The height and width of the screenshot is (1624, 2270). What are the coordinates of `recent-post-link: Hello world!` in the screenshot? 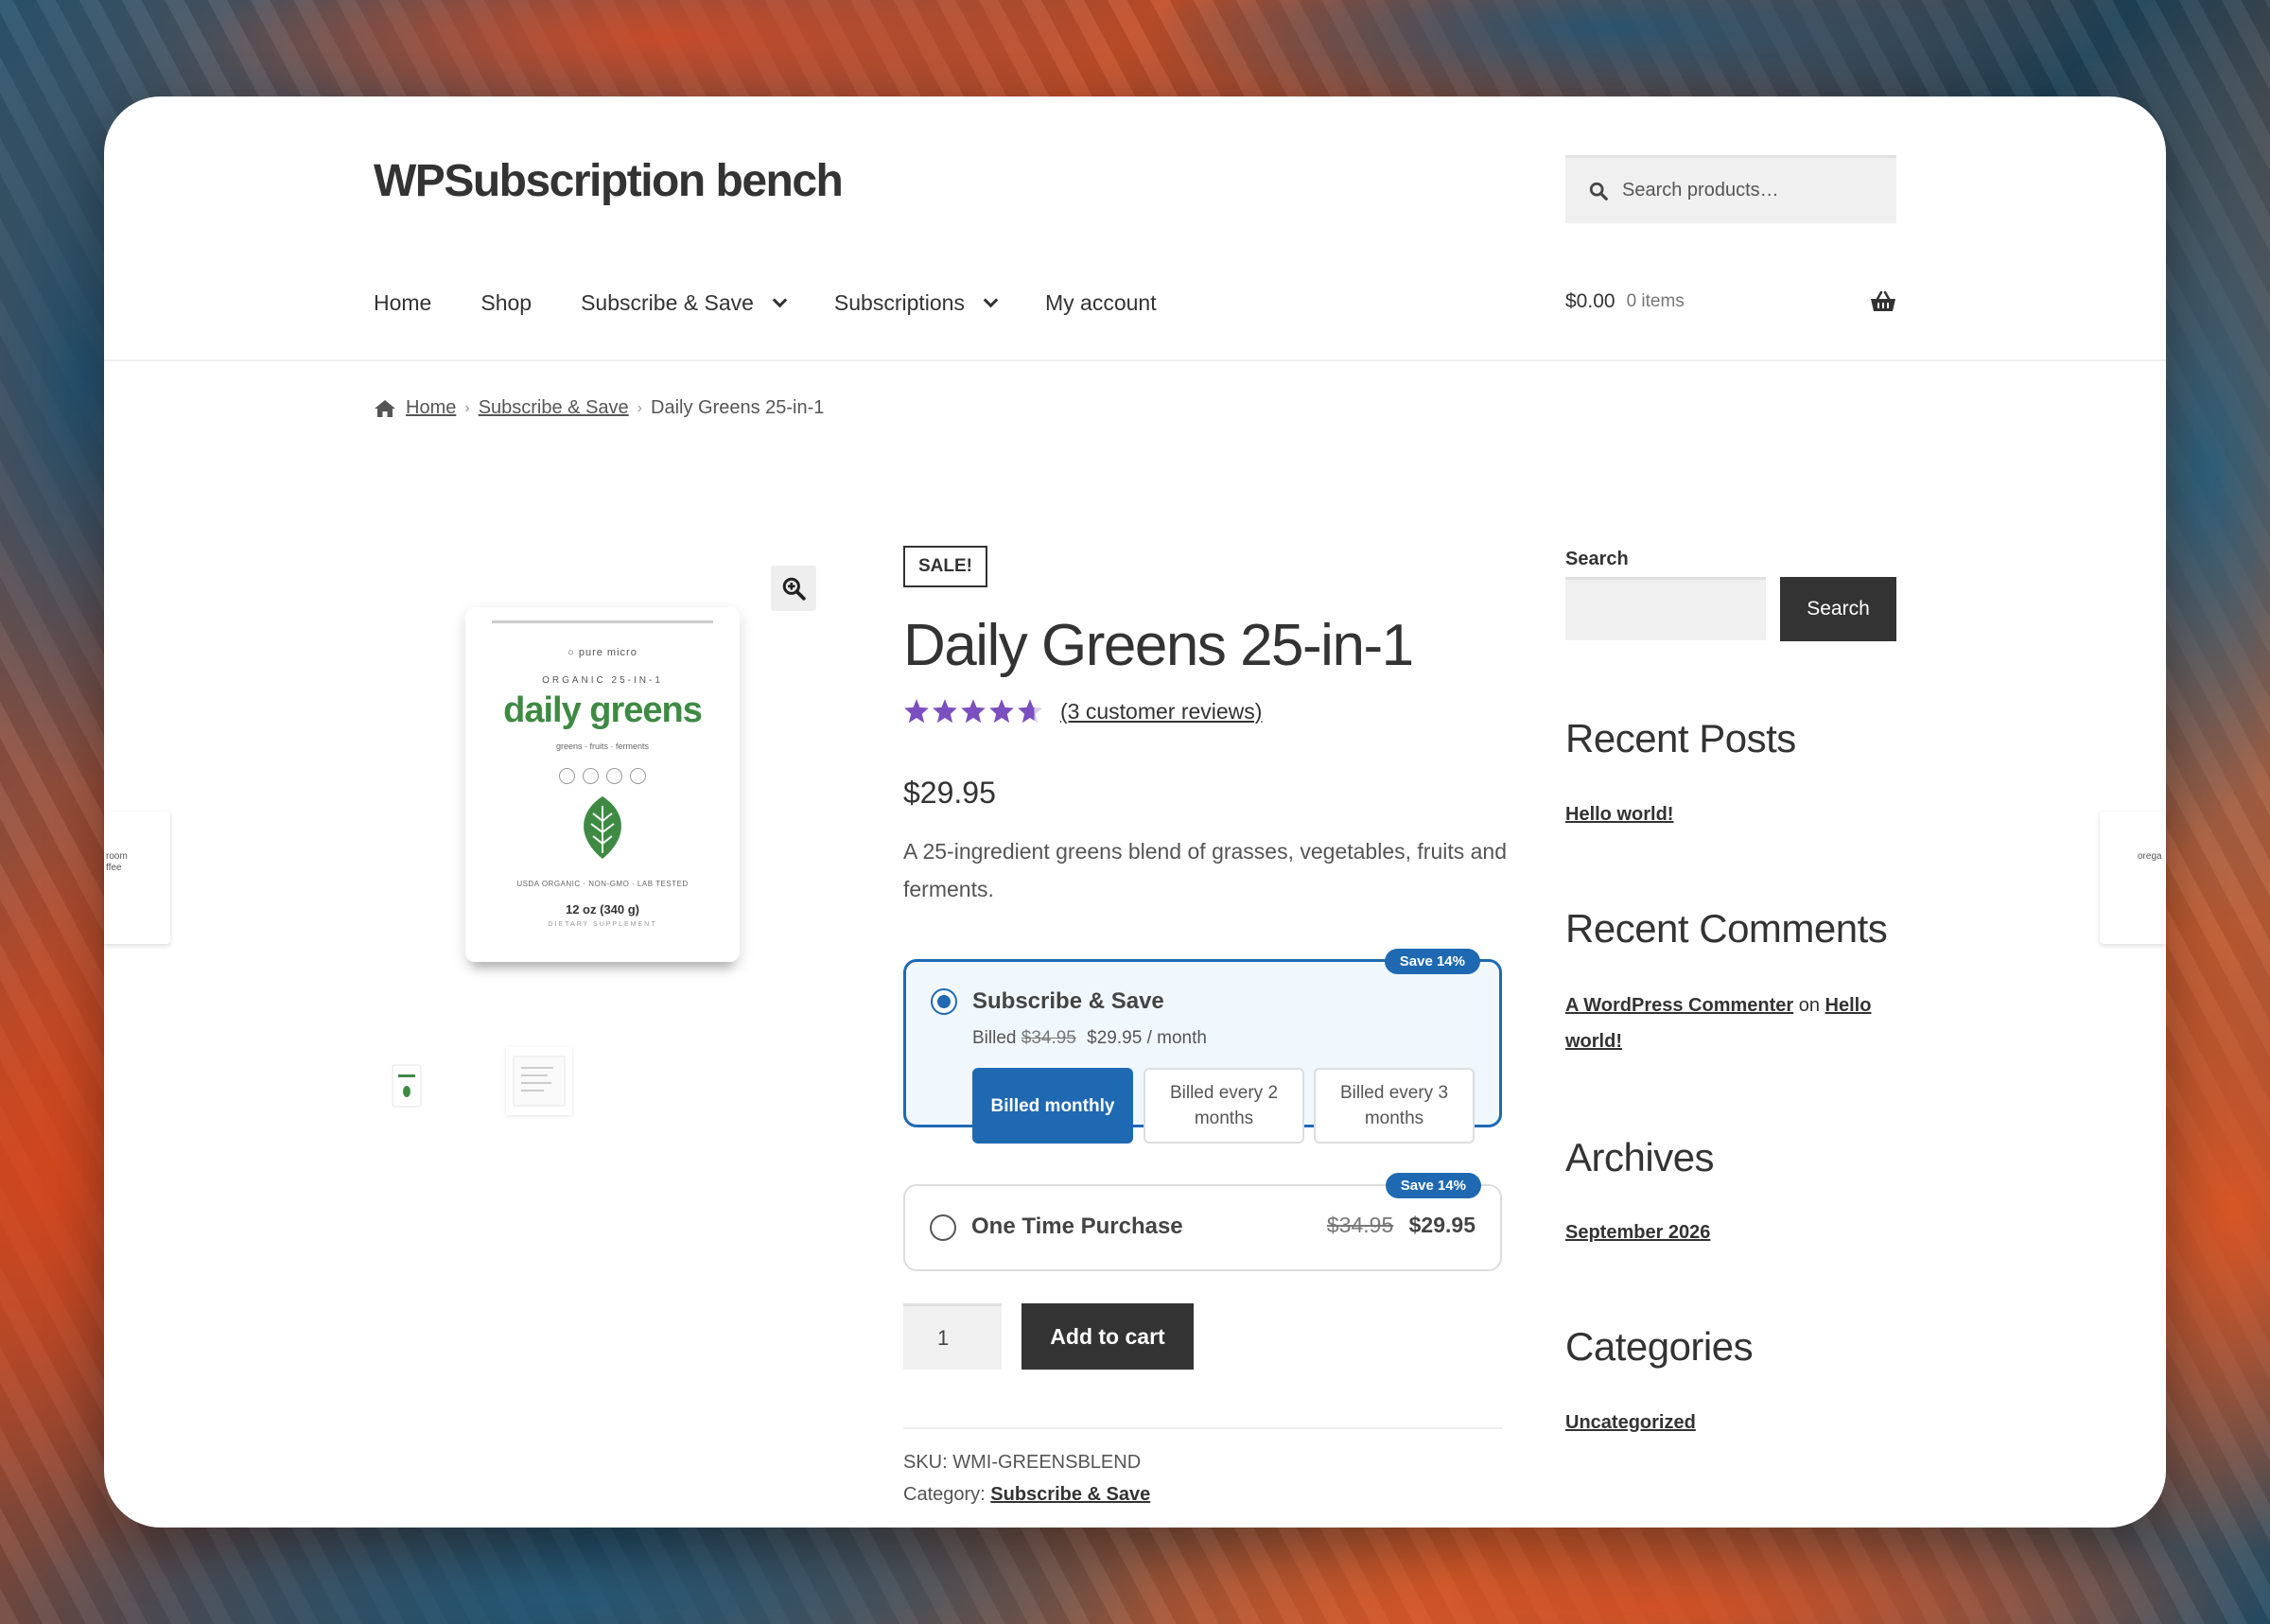 It's located at (1721, 814).